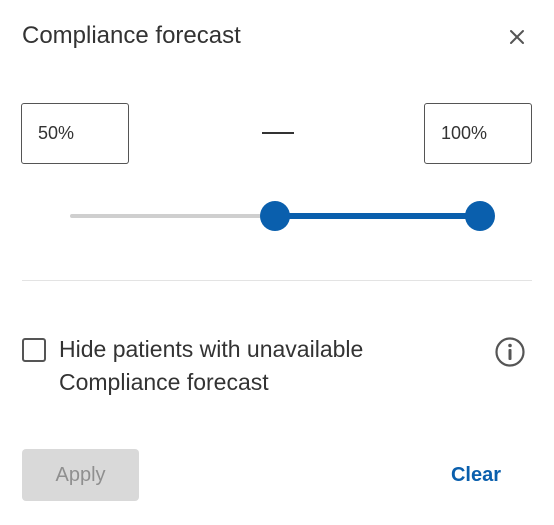 The height and width of the screenshot is (525, 554). What do you see at coordinates (275, 216) in the screenshot?
I see `slider-min-handle` at bounding box center [275, 216].